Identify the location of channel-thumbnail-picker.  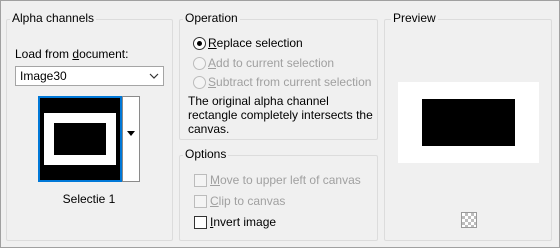
(89, 139).